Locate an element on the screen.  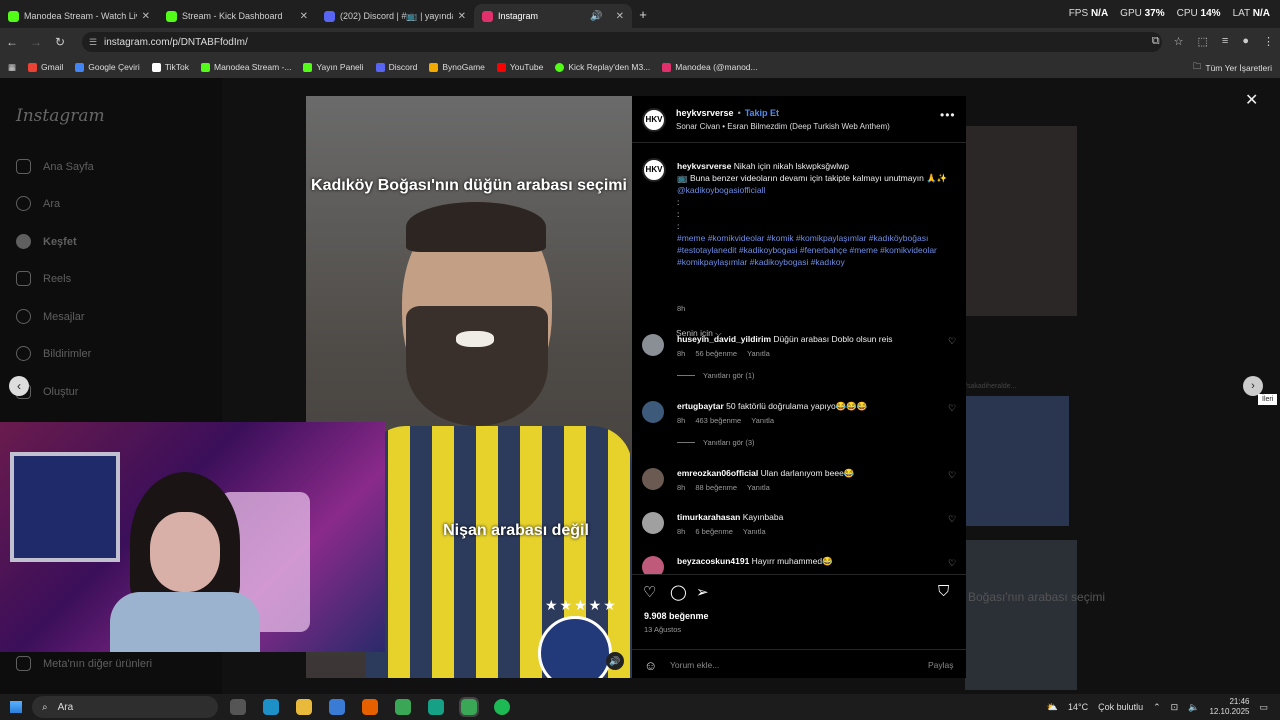
taskbar-search: ⌕ Ara is located at coordinates (125, 707).